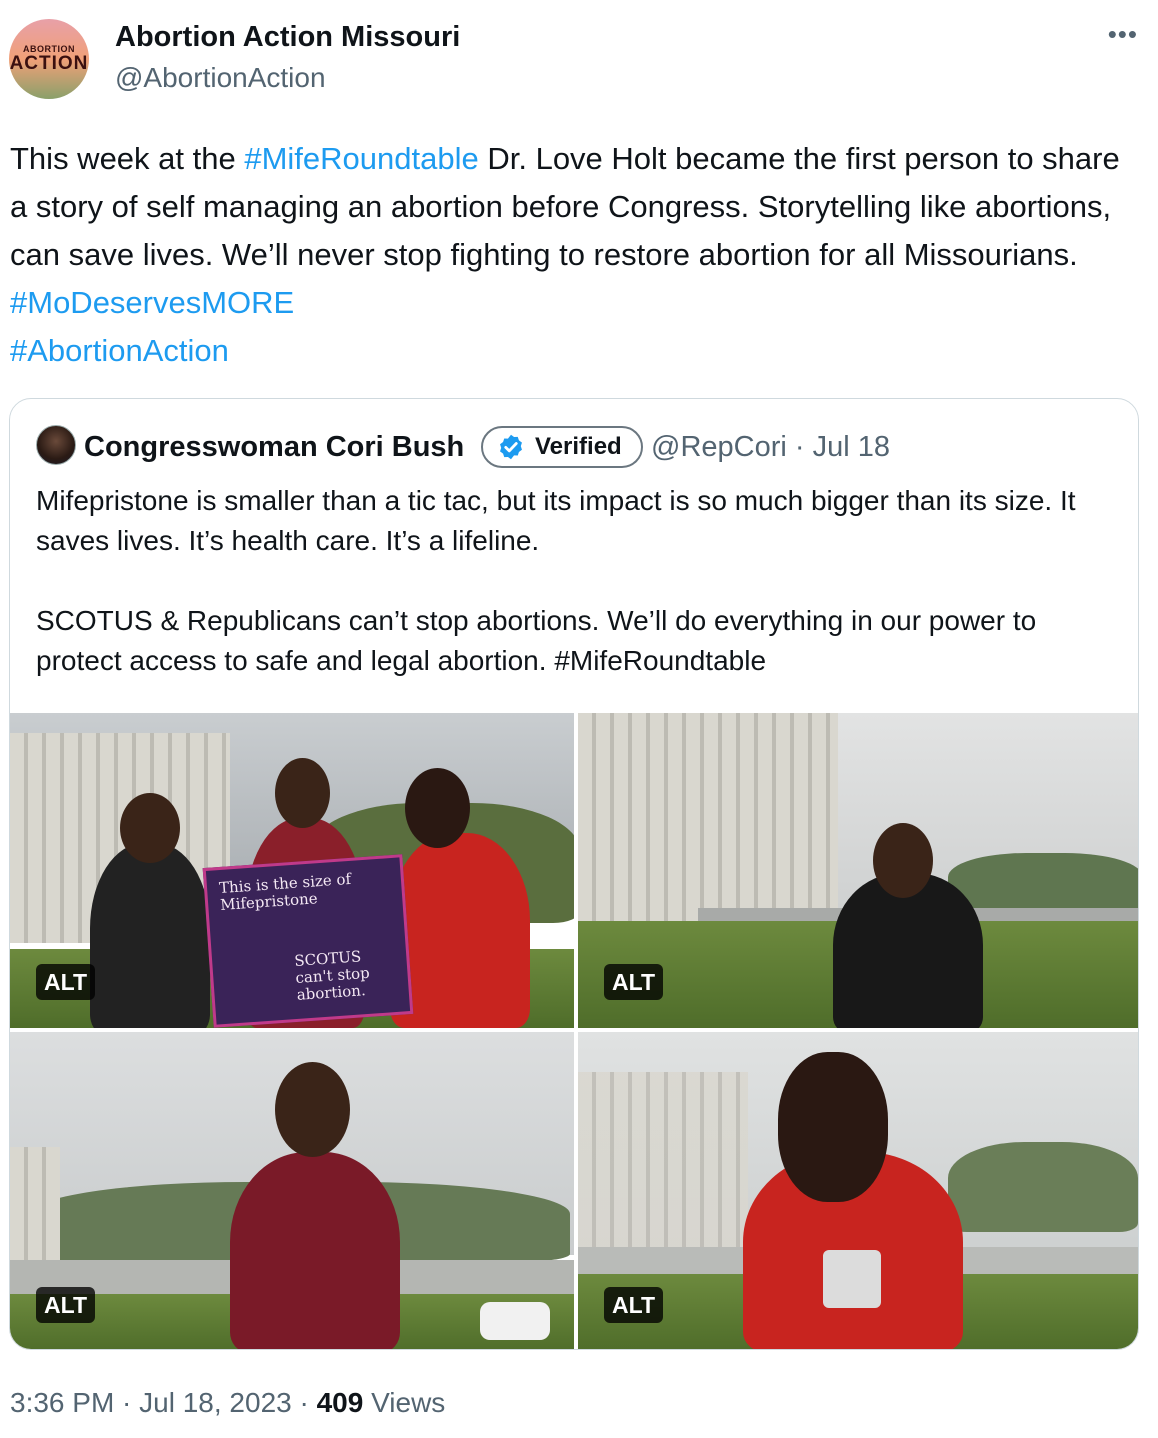 This screenshot has width=1158, height=1438. I want to click on hashtag-link: #AbortionAction, so click(119, 350).